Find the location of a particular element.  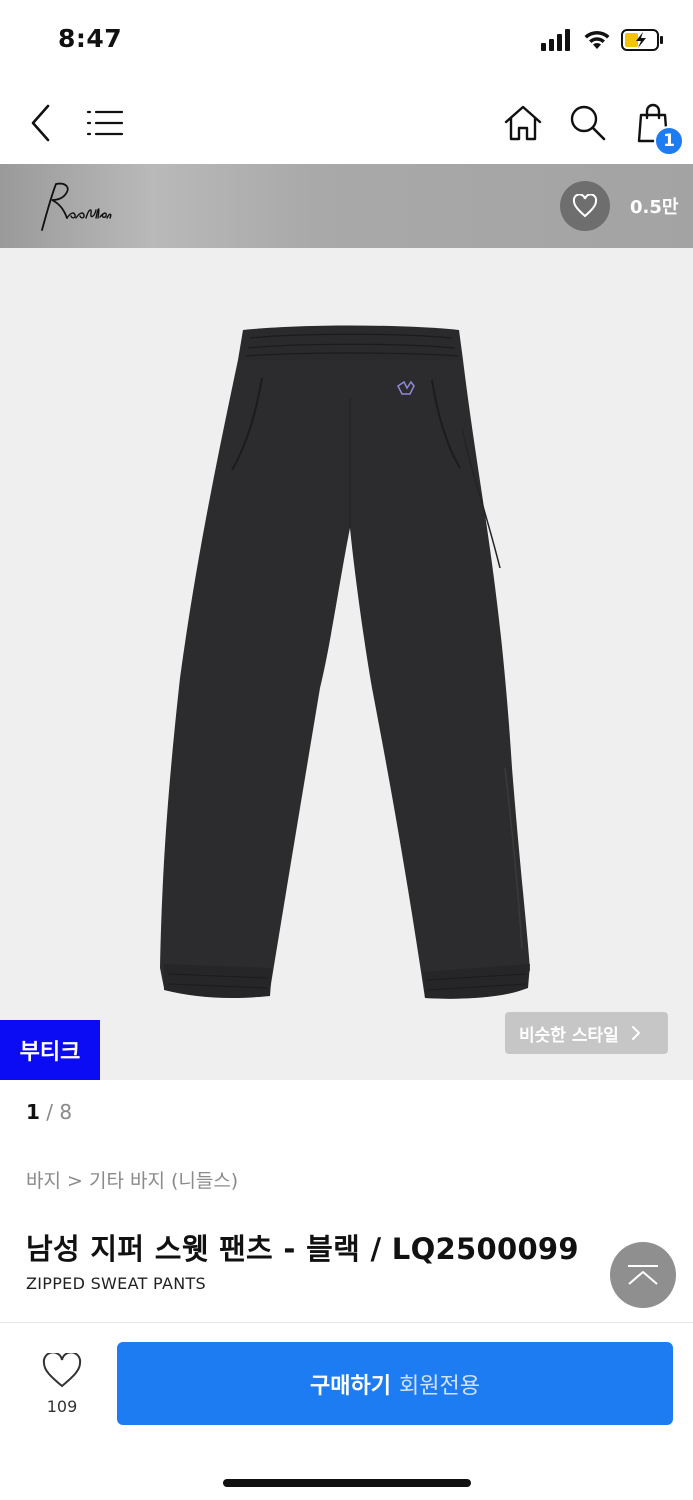

brand-banner: 0.5만 is located at coordinates (346, 206).